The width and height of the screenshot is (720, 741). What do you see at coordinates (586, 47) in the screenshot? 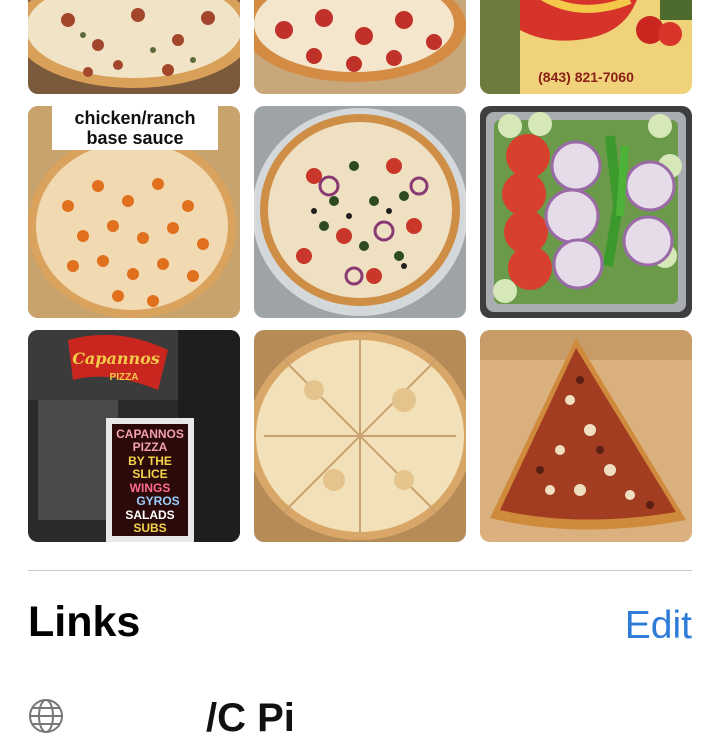
I see `menu-card-photo: (843) 821-7060` at bounding box center [586, 47].